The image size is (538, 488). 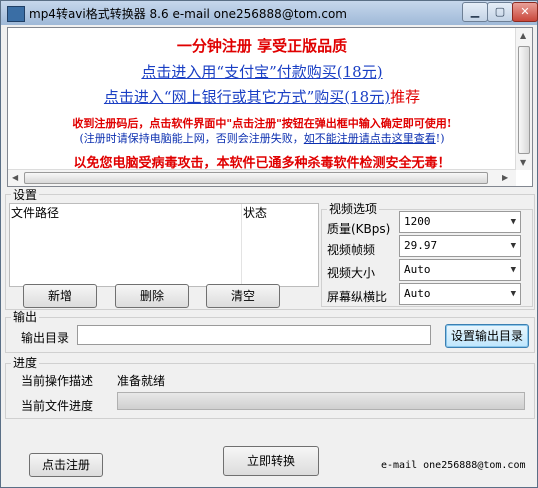 I want to click on output-group-label: 输出, so click(x=25, y=317).